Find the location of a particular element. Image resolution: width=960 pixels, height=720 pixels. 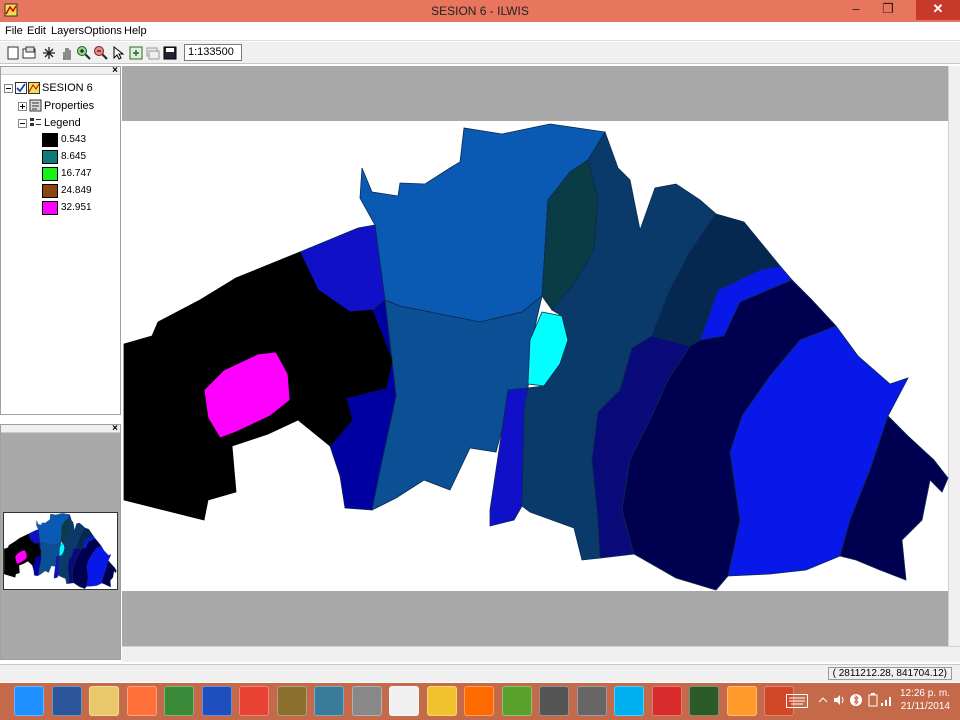

title-bar: SESION 6 - ILWIS – ❐ ✕ is located at coordinates (480, 11).